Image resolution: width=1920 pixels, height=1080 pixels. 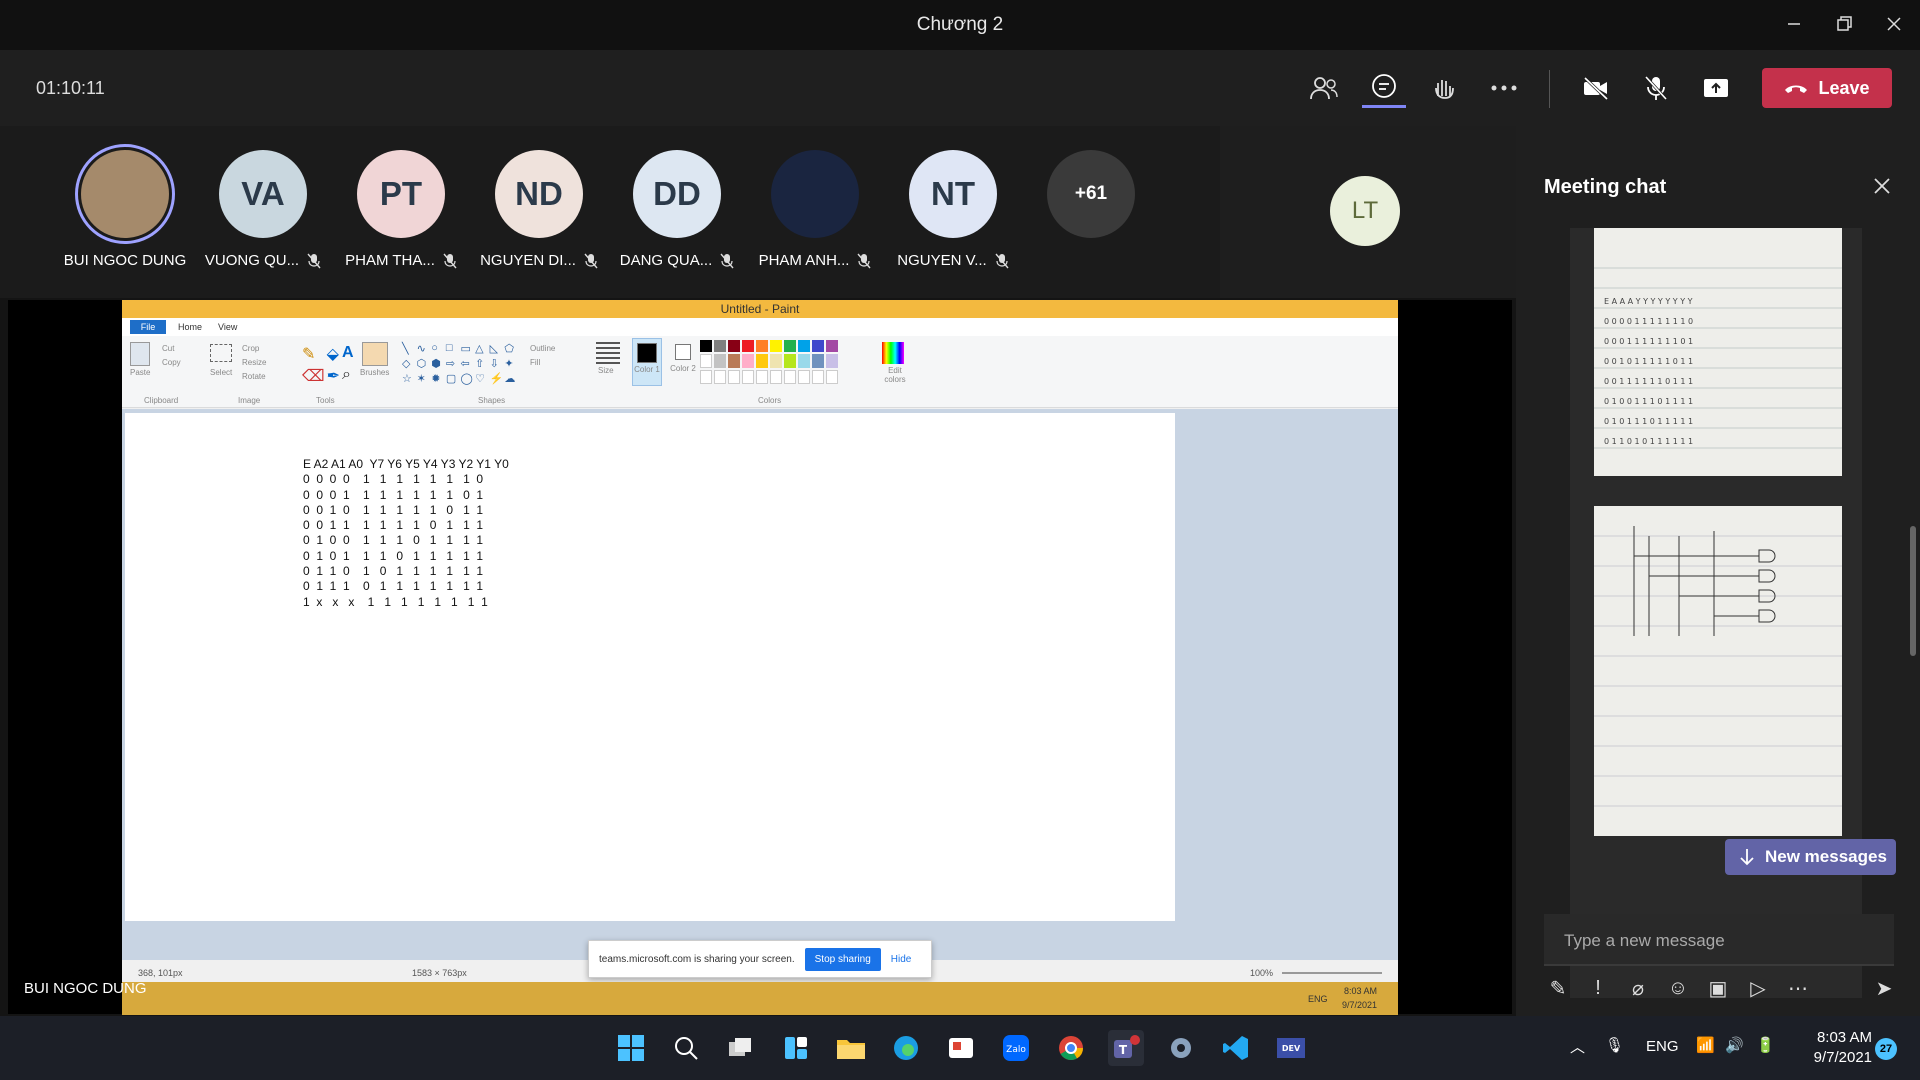 What do you see at coordinates (1324, 88) in the screenshot?
I see `people-icon` at bounding box center [1324, 88].